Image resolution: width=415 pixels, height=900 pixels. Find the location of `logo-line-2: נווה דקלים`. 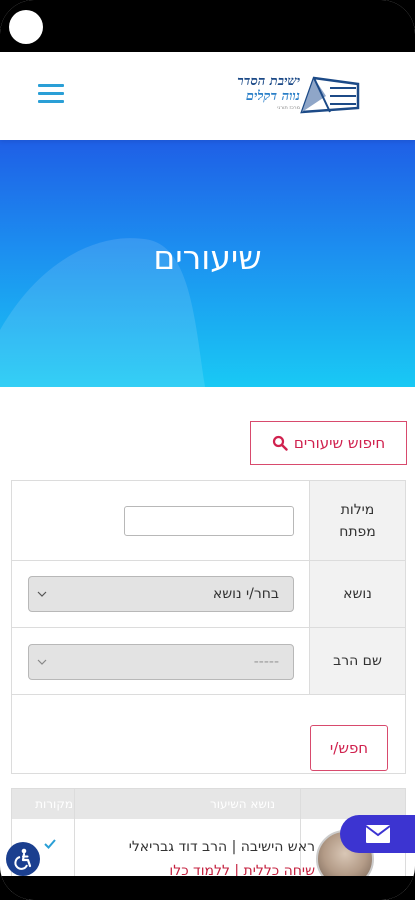

logo-line-2: נווה דקלים is located at coordinates (272, 96).